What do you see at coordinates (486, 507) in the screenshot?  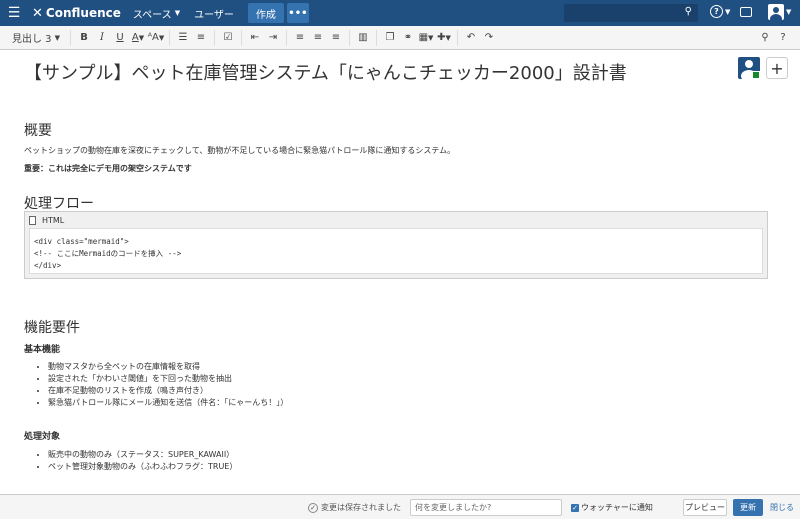 I see `change-message-input: 何を変更しましたか?` at bounding box center [486, 507].